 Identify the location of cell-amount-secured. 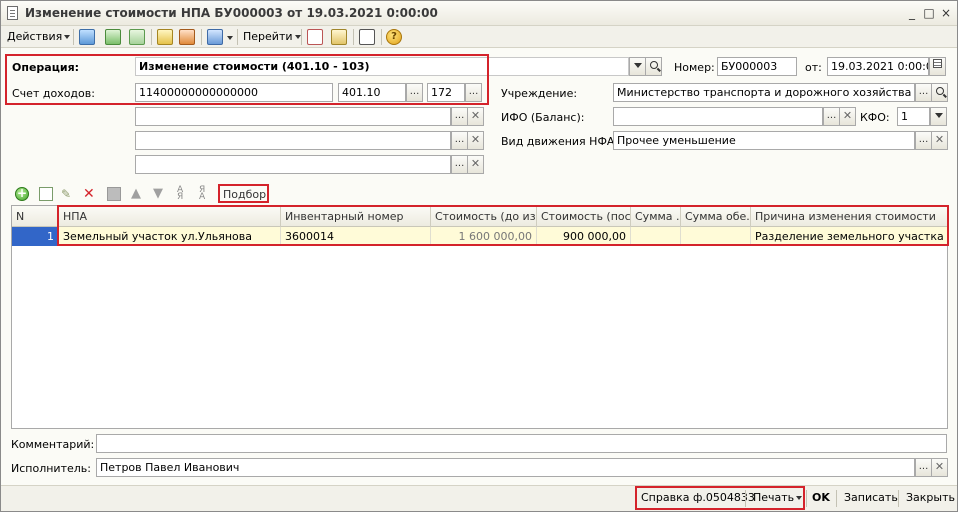
(716, 236).